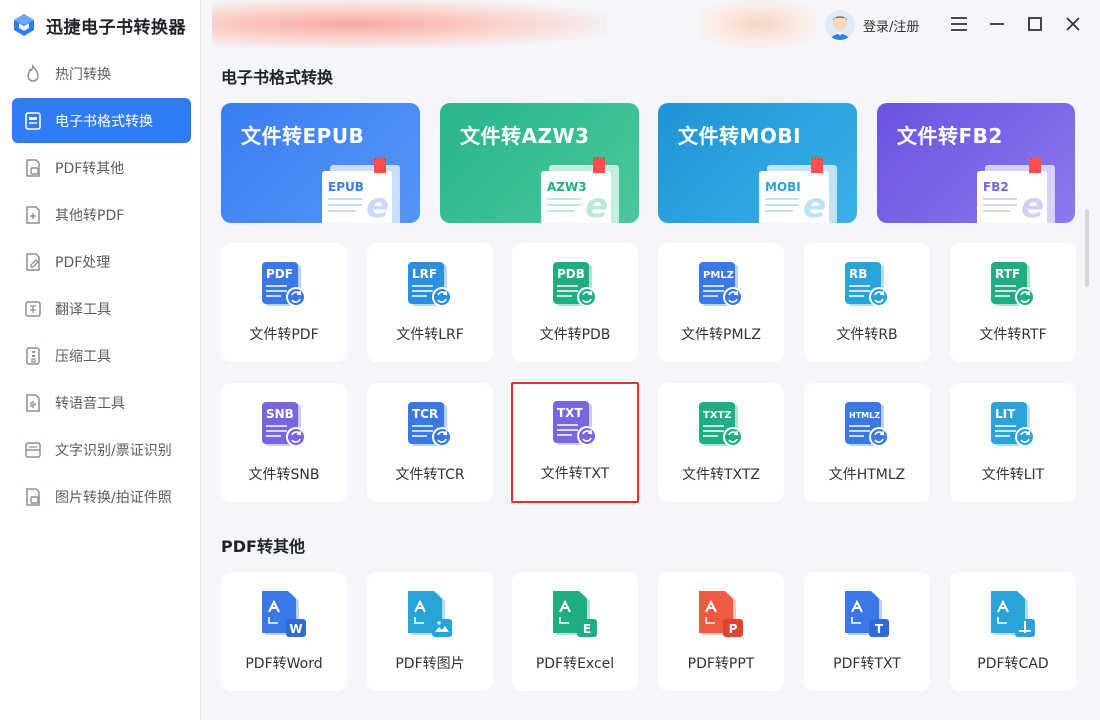  What do you see at coordinates (361, 190) in the screenshot?
I see `ebook-illustration-icon: EPUB e` at bounding box center [361, 190].